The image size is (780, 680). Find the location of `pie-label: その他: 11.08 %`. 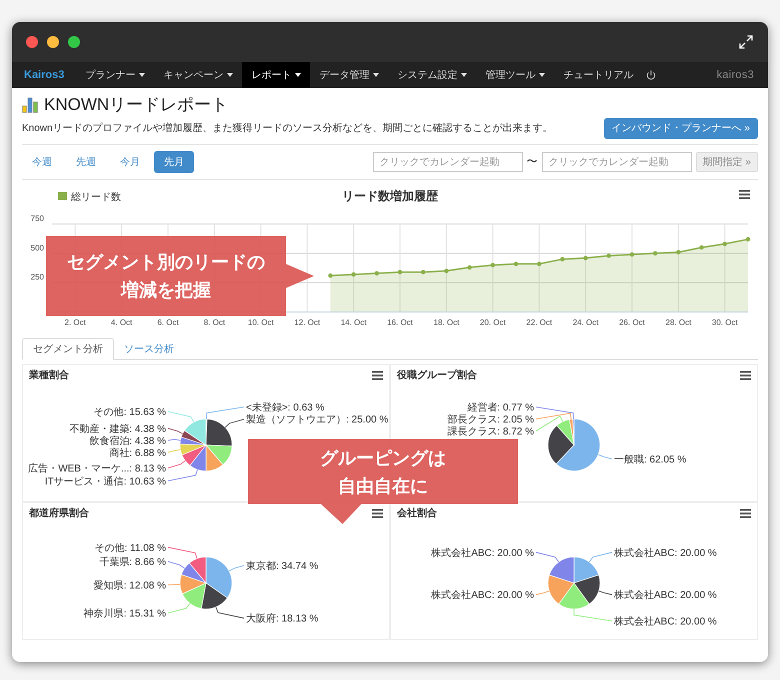

pie-label: その他: 11.08 % is located at coordinates (130, 548).